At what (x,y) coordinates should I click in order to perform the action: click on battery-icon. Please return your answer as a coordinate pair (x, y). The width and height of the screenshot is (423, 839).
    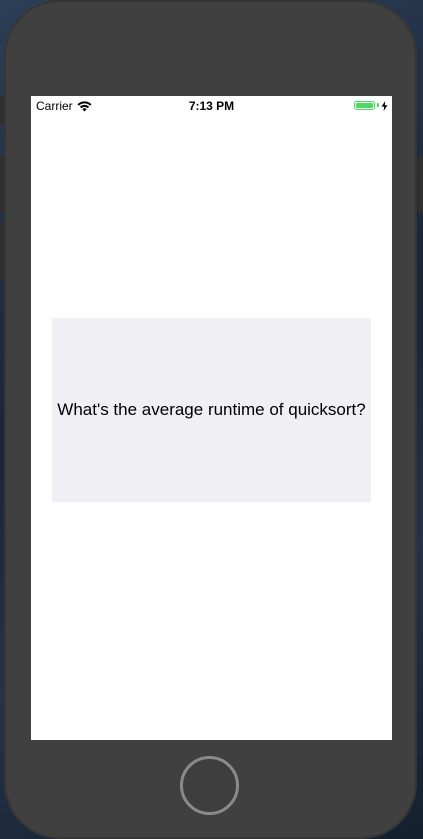
    Looking at the image, I should click on (364, 105).